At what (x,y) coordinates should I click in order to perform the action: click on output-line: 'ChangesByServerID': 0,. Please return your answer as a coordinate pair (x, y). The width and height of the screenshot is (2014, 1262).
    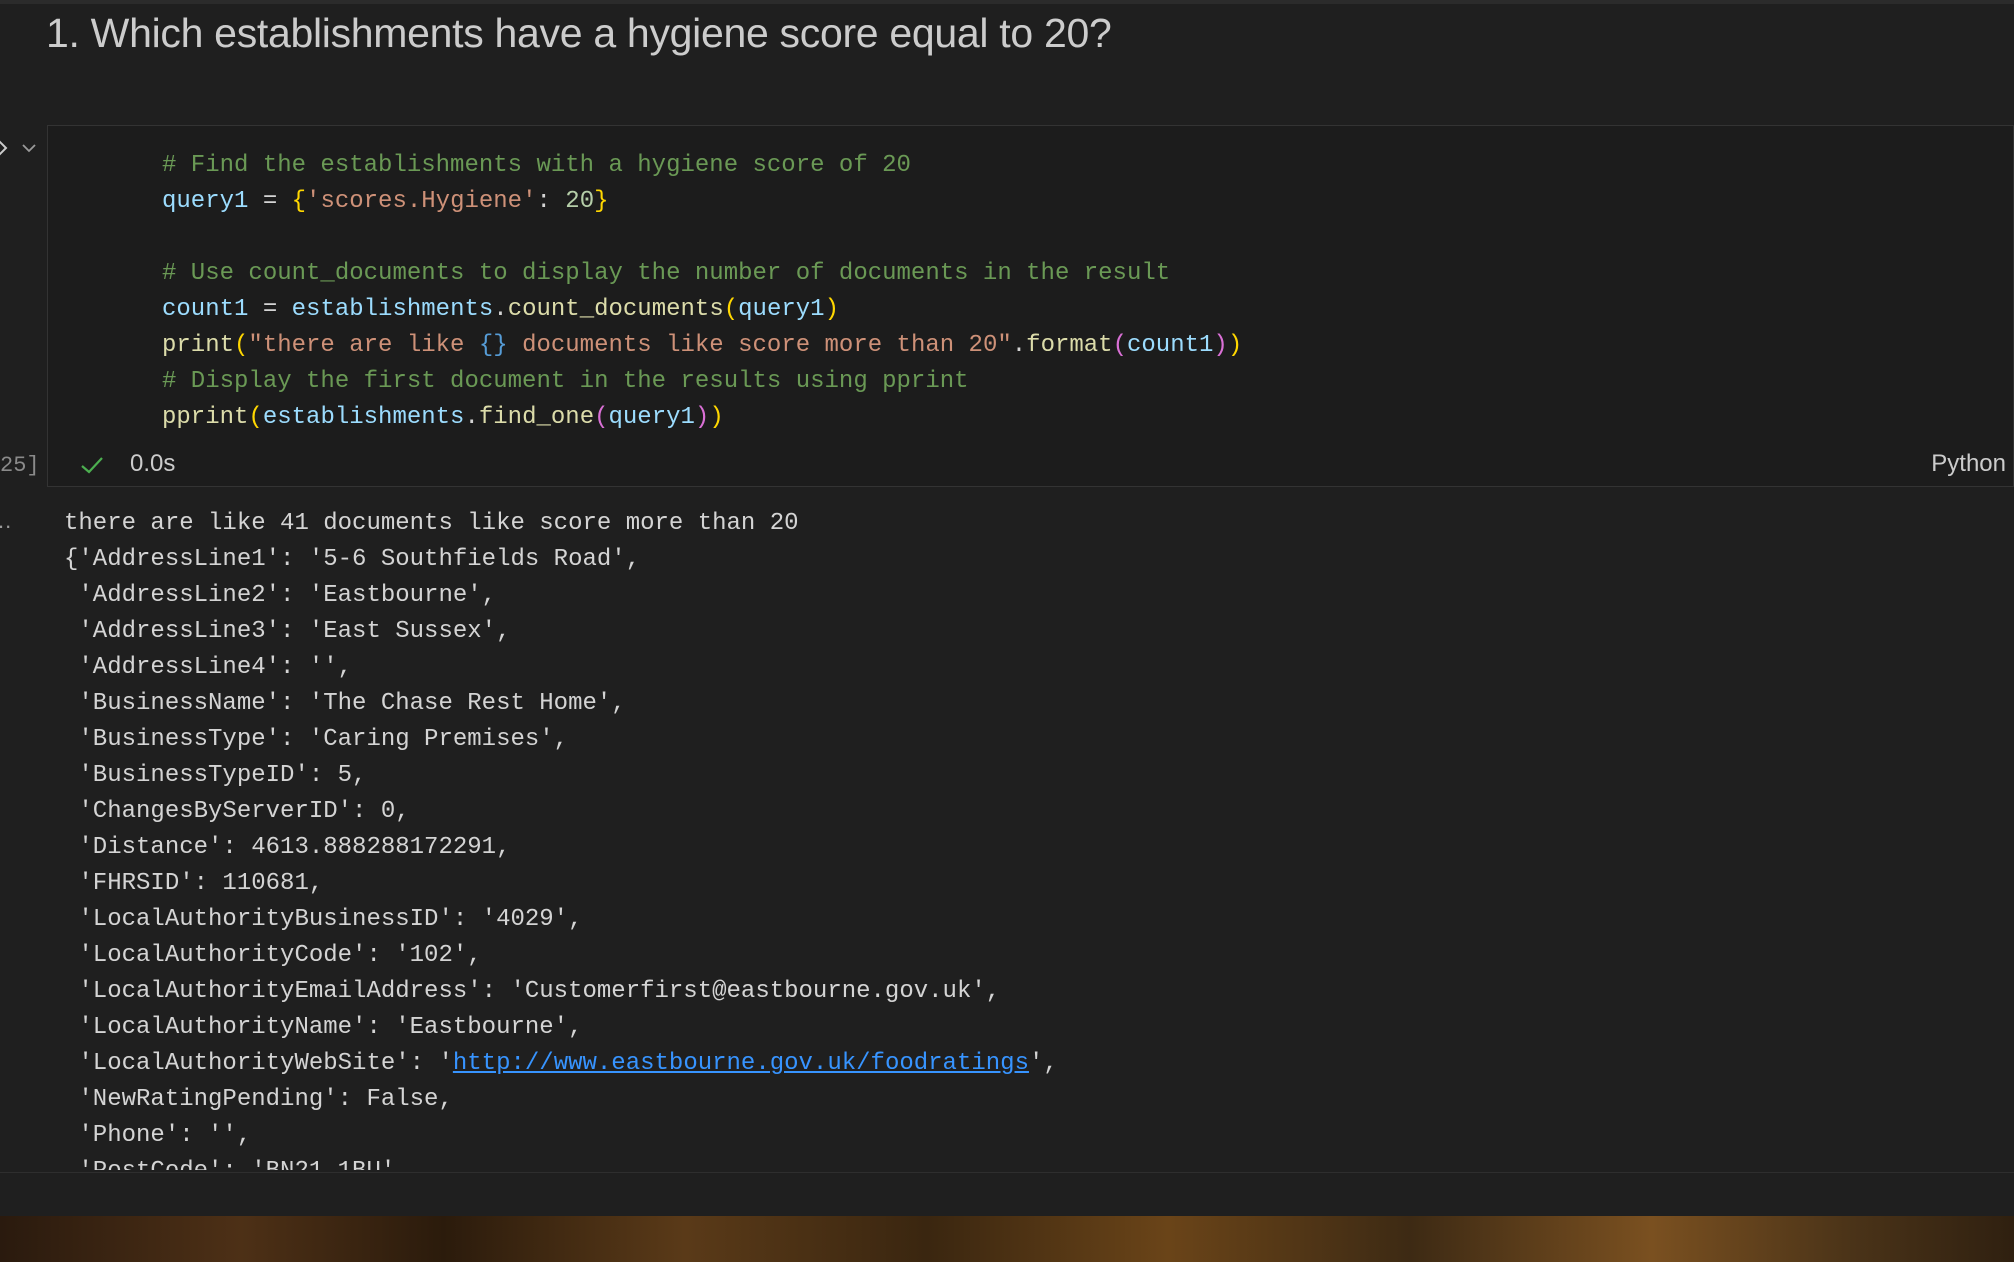
    Looking at the image, I should click on (237, 811).